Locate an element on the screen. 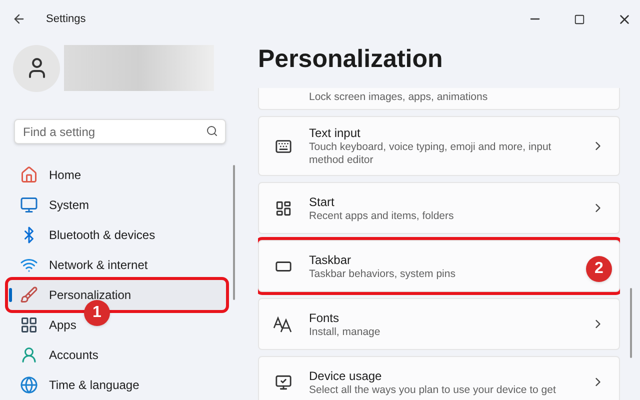  keyboard-icon is located at coordinates (283, 146).